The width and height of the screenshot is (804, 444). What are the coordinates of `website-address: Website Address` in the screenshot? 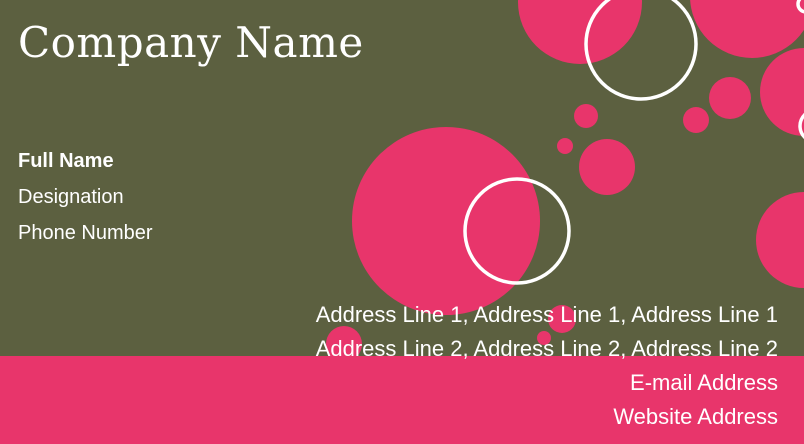 It's located at (695, 416).